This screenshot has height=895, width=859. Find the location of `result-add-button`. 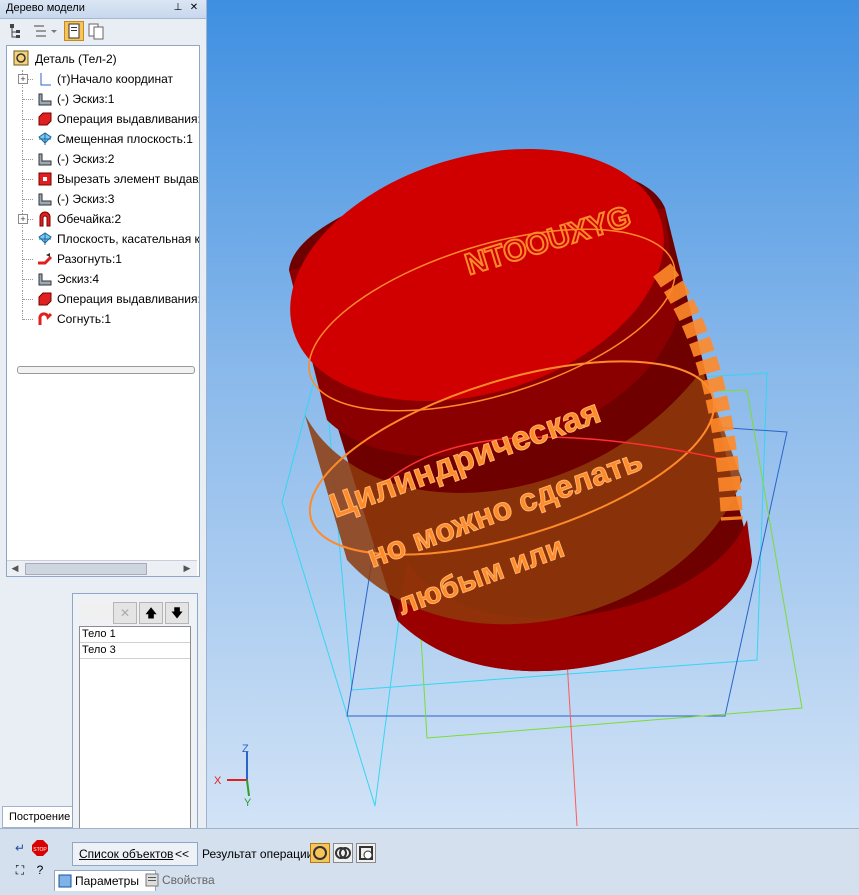

result-add-button is located at coordinates (343, 853).